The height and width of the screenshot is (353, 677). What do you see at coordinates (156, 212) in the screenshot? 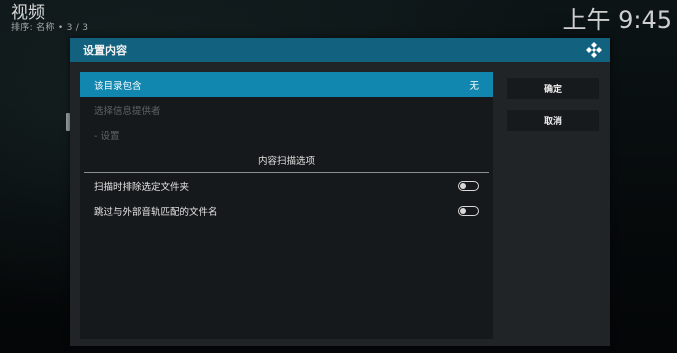
I see `option-label: 跳过与外部音轨匹配的文件名` at bounding box center [156, 212].